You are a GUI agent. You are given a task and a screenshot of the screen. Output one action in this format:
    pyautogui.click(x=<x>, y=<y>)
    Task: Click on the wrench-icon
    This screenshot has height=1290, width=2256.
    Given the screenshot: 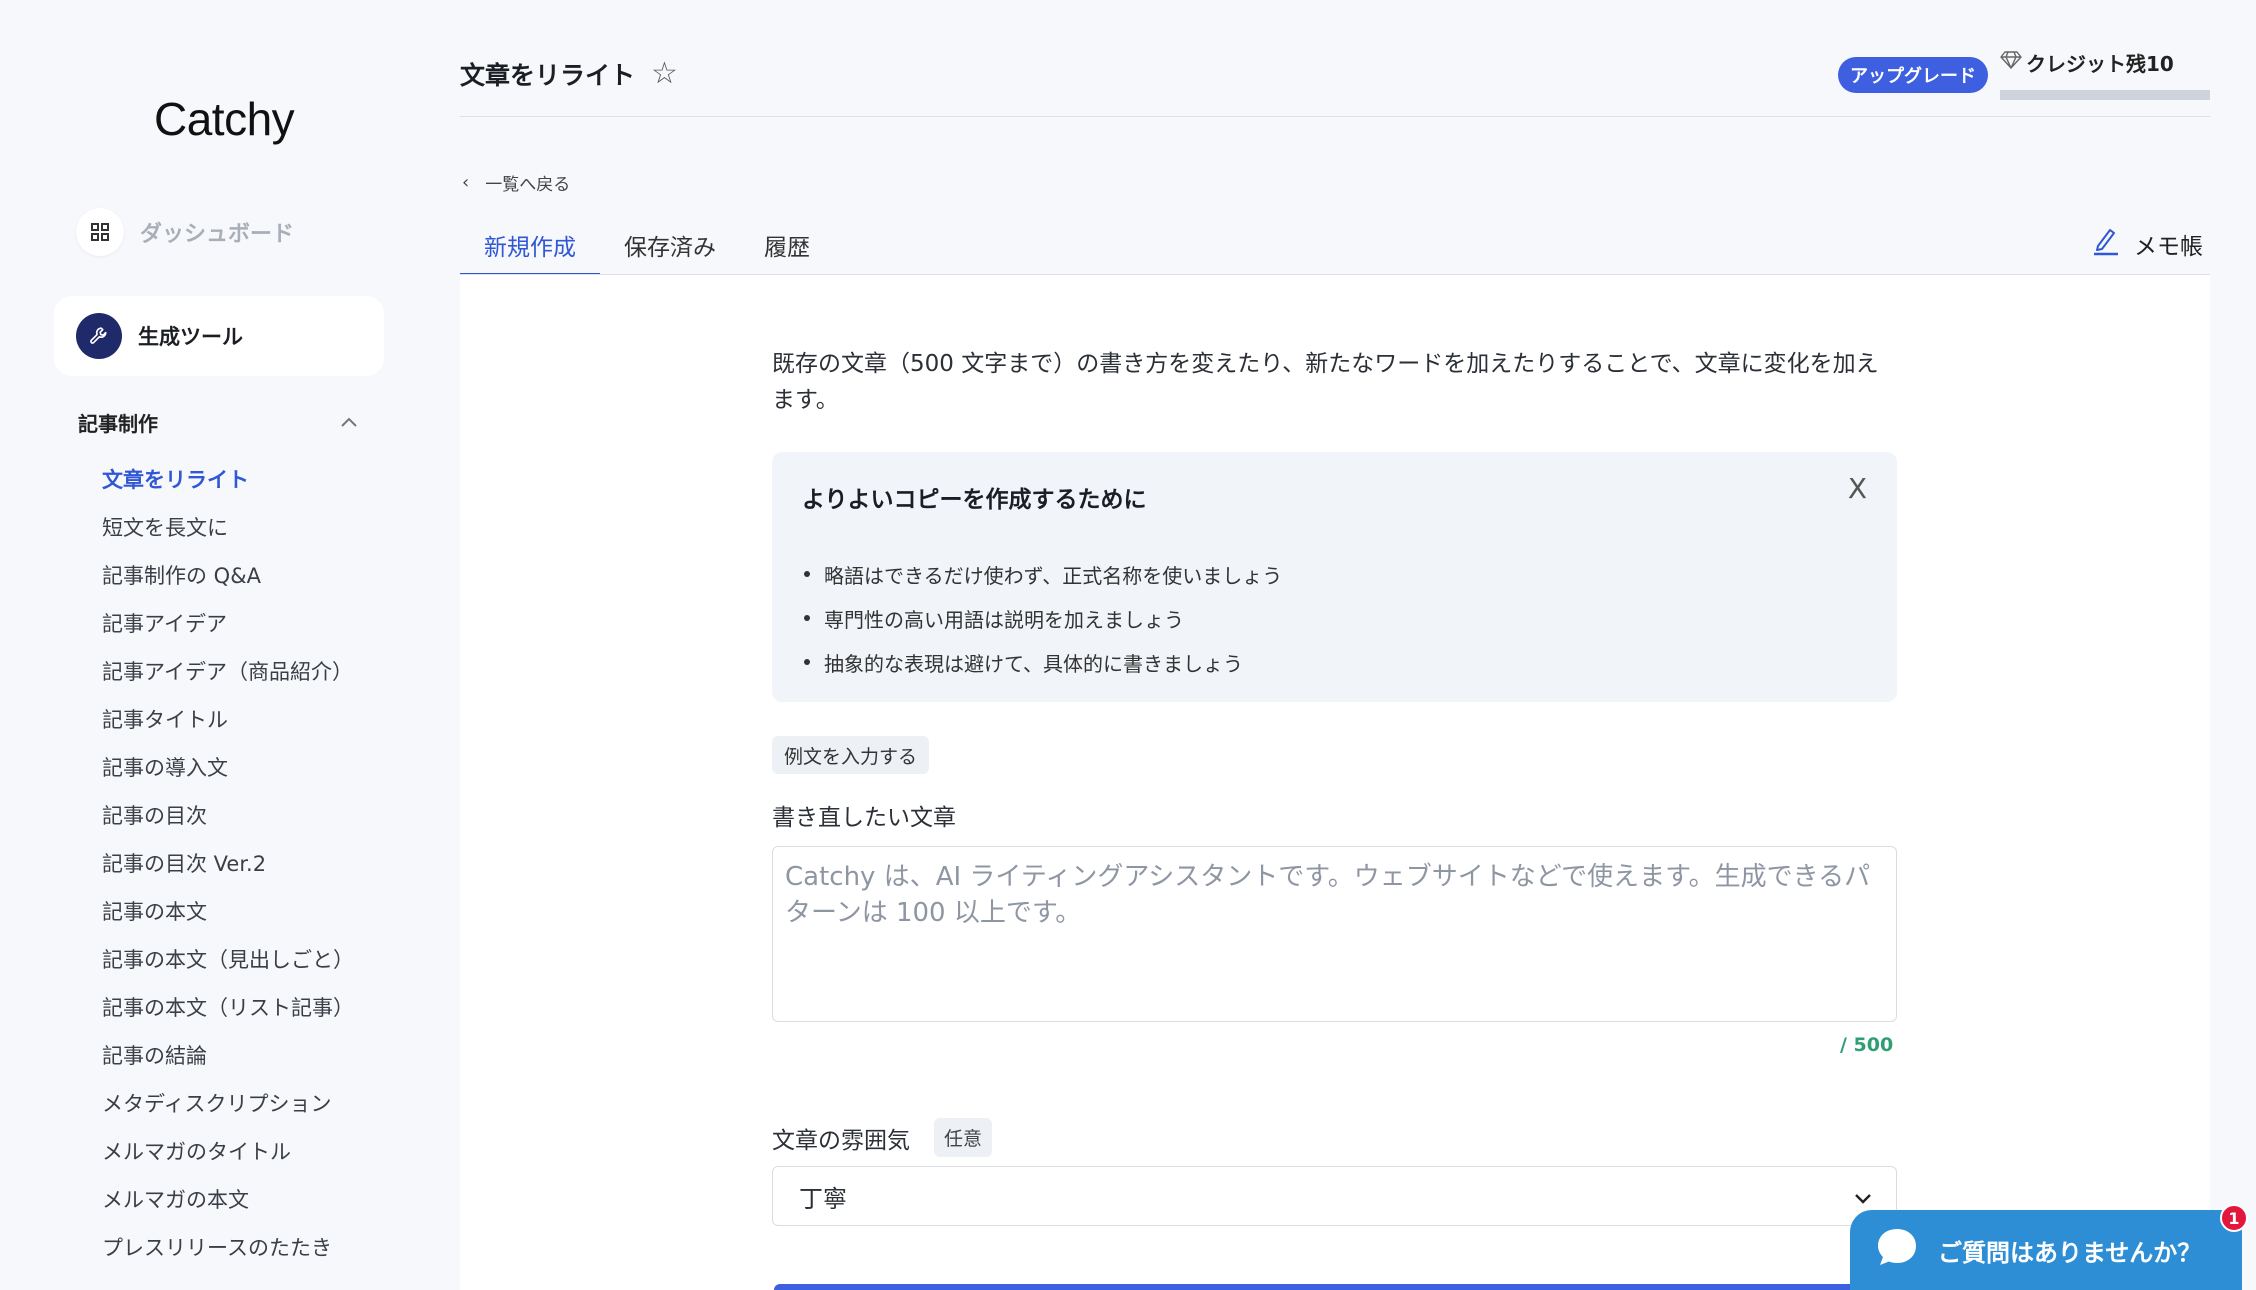 What is the action you would take?
    pyautogui.click(x=99, y=336)
    